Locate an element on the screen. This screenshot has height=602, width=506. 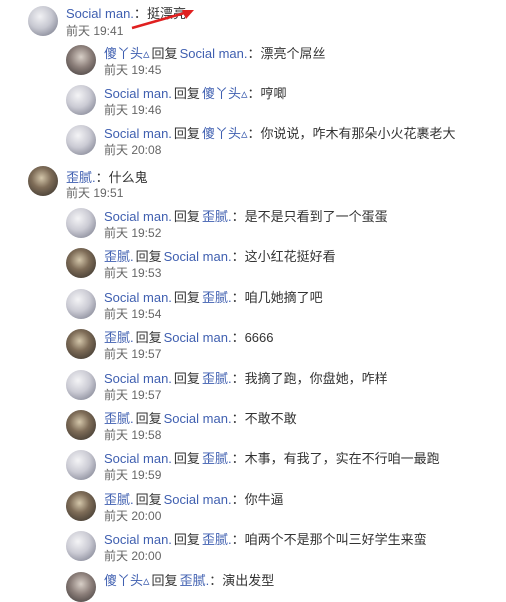
comment-time: 前天 19:41 is located at coordinates (95, 31).